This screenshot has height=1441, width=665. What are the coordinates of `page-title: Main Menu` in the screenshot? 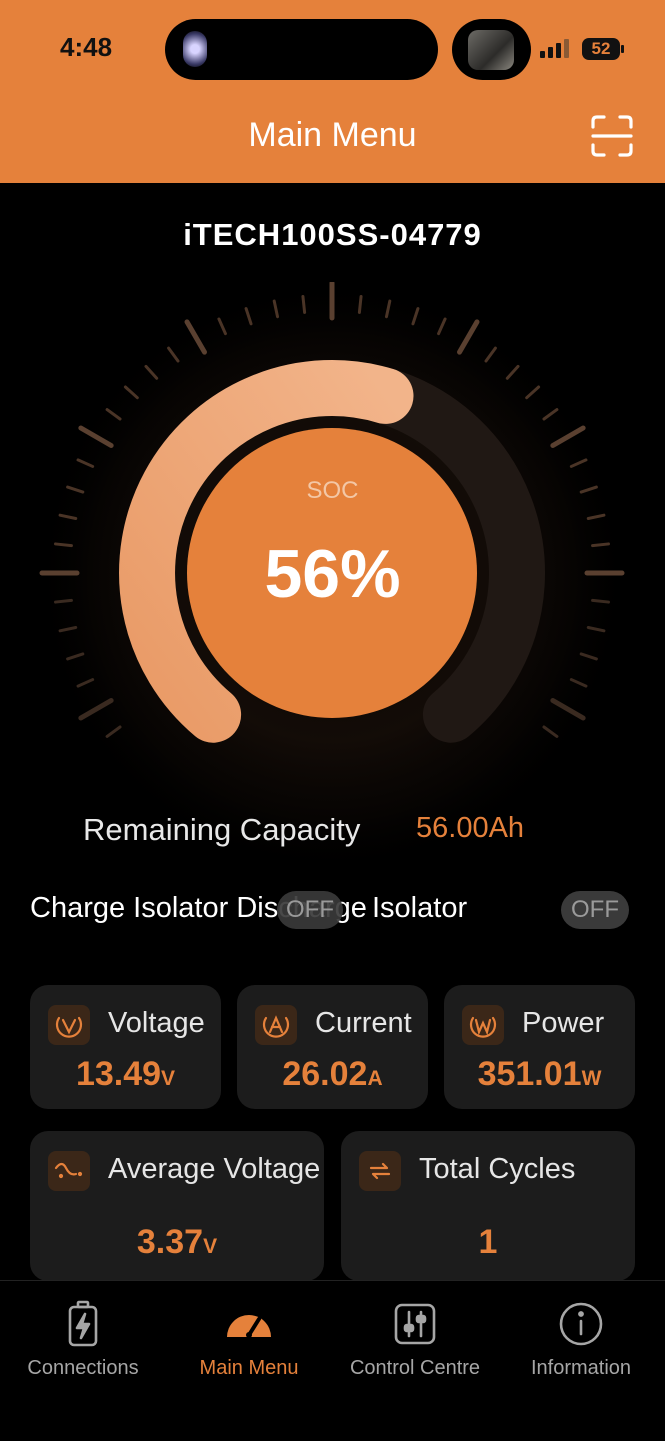 It's located at (332, 135).